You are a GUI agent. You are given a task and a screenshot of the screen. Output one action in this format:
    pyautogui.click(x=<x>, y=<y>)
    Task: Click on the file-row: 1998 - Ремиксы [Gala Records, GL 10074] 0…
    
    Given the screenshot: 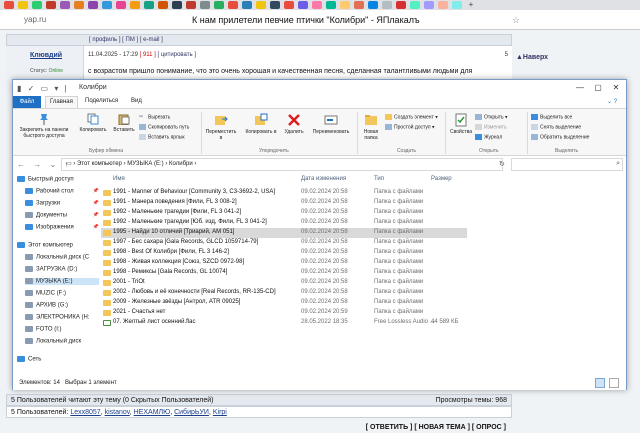 What is the action you would take?
    pyautogui.click(x=284, y=273)
    